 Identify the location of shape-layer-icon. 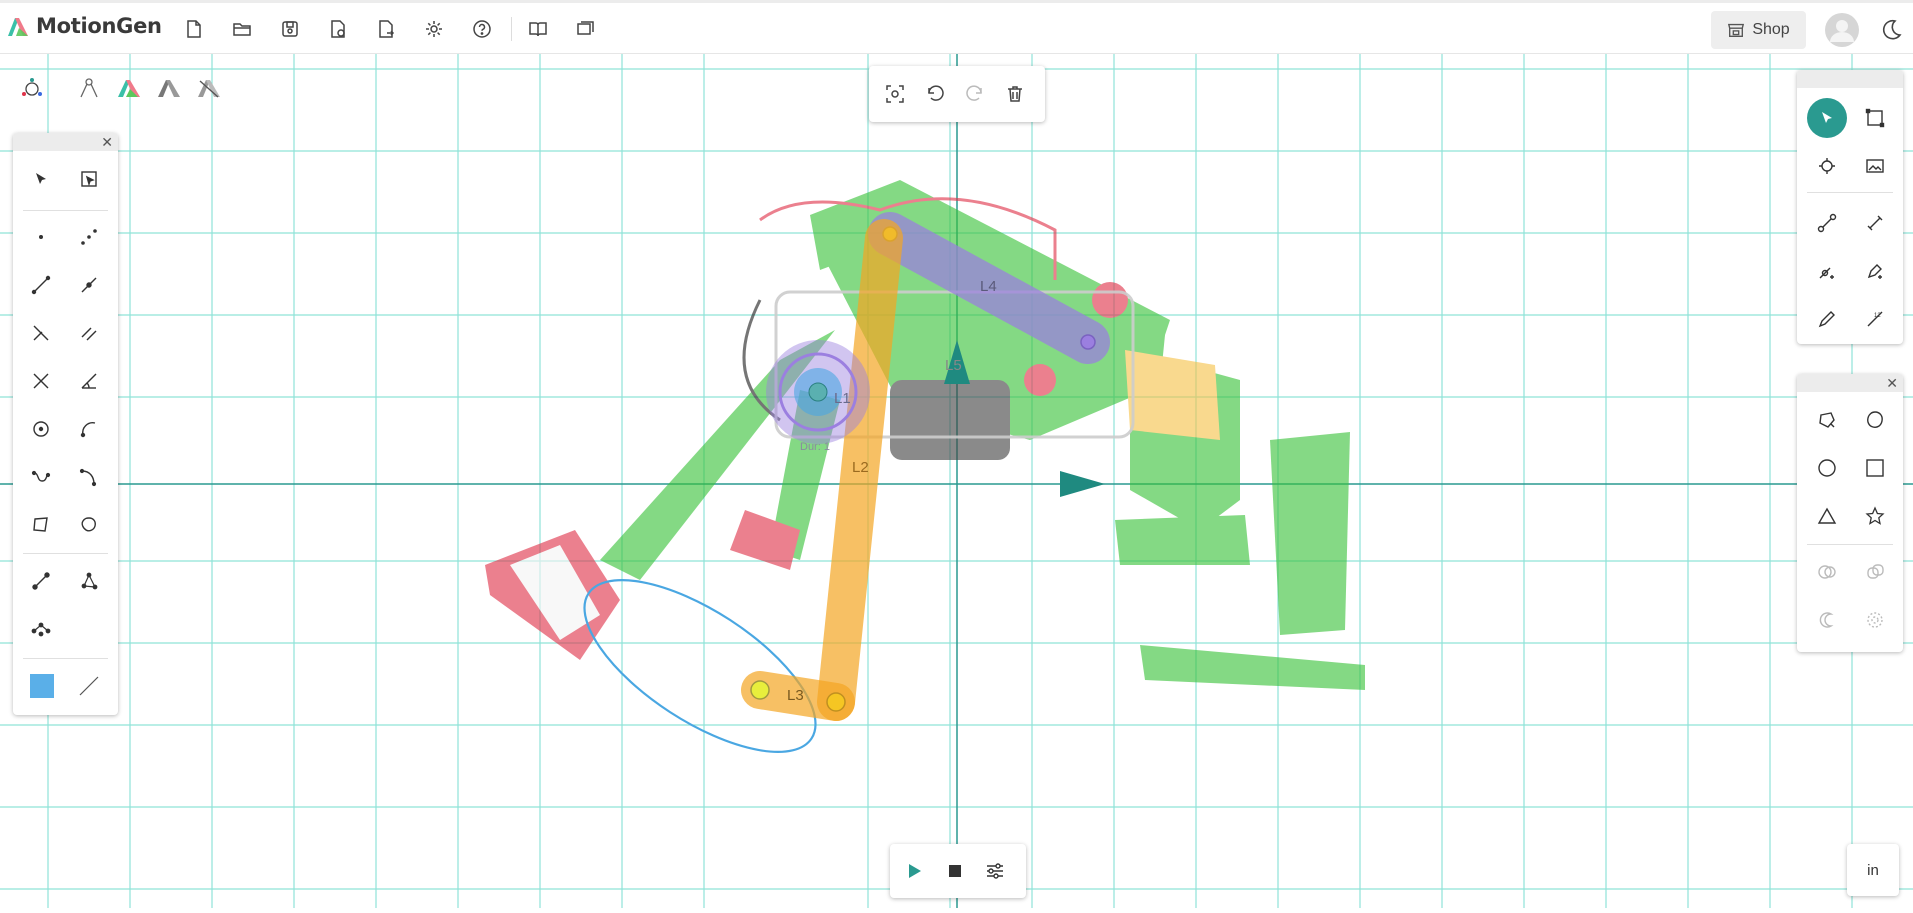
(129, 88).